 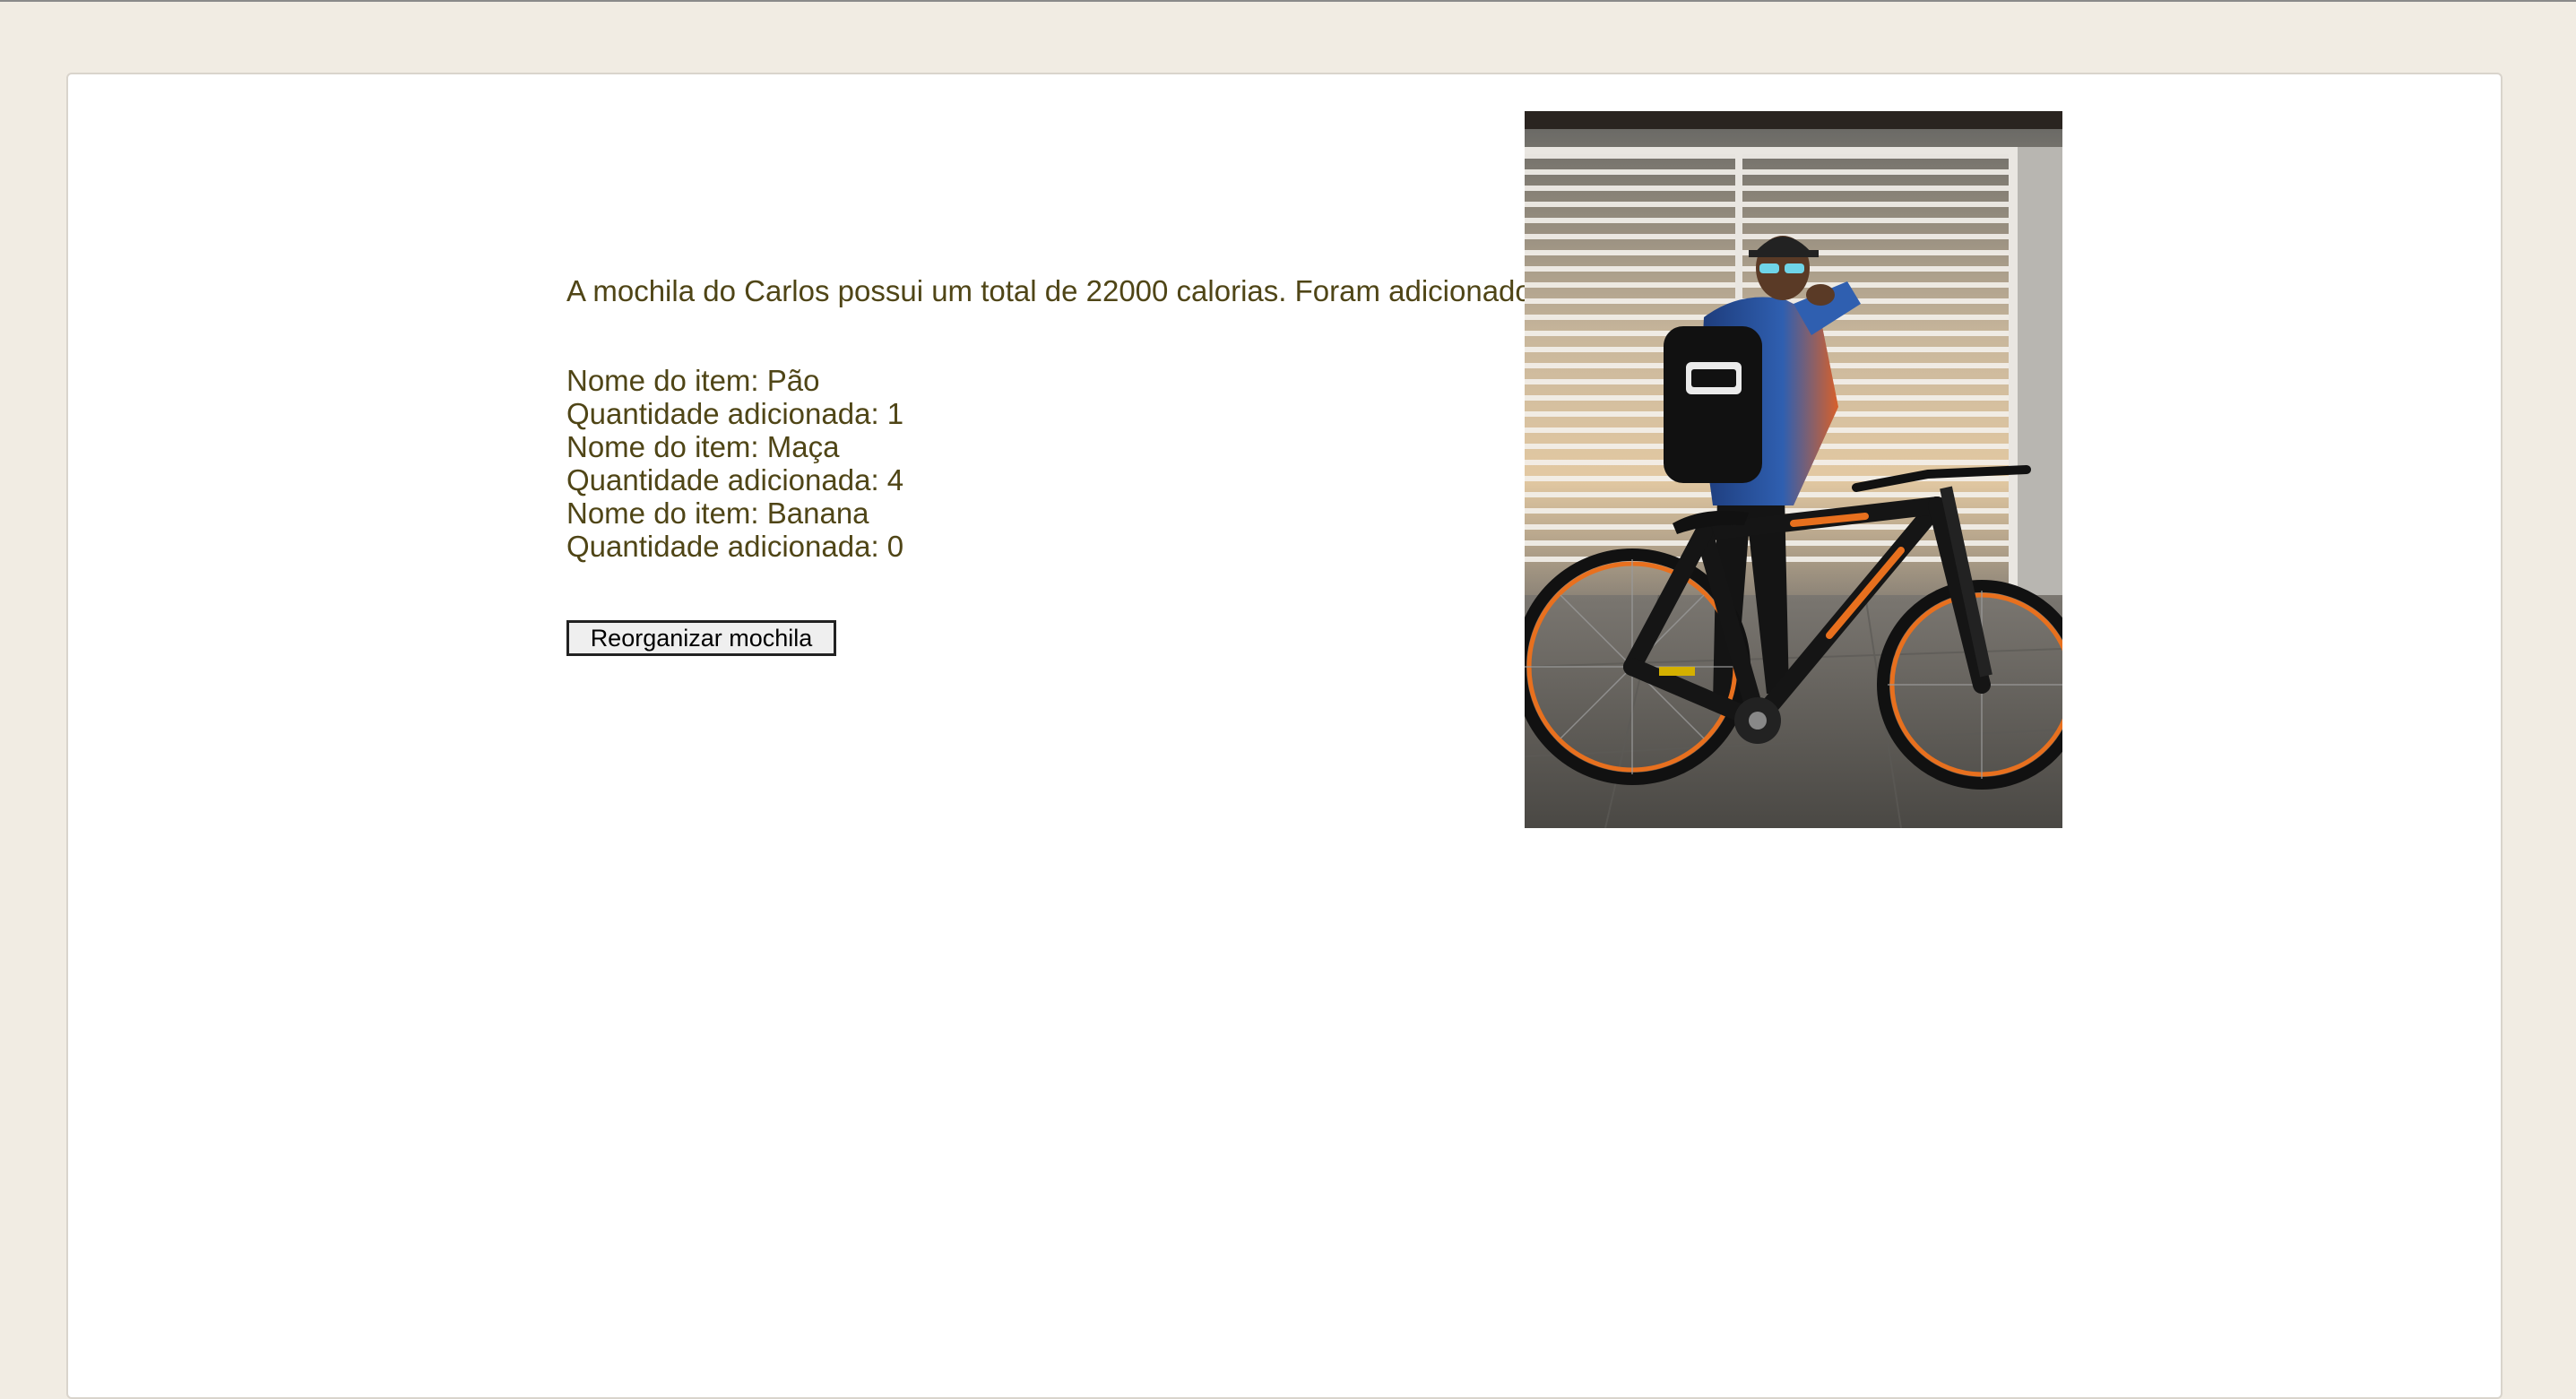 I want to click on item-name-line: Nome do item: Pão, so click(x=693, y=381).